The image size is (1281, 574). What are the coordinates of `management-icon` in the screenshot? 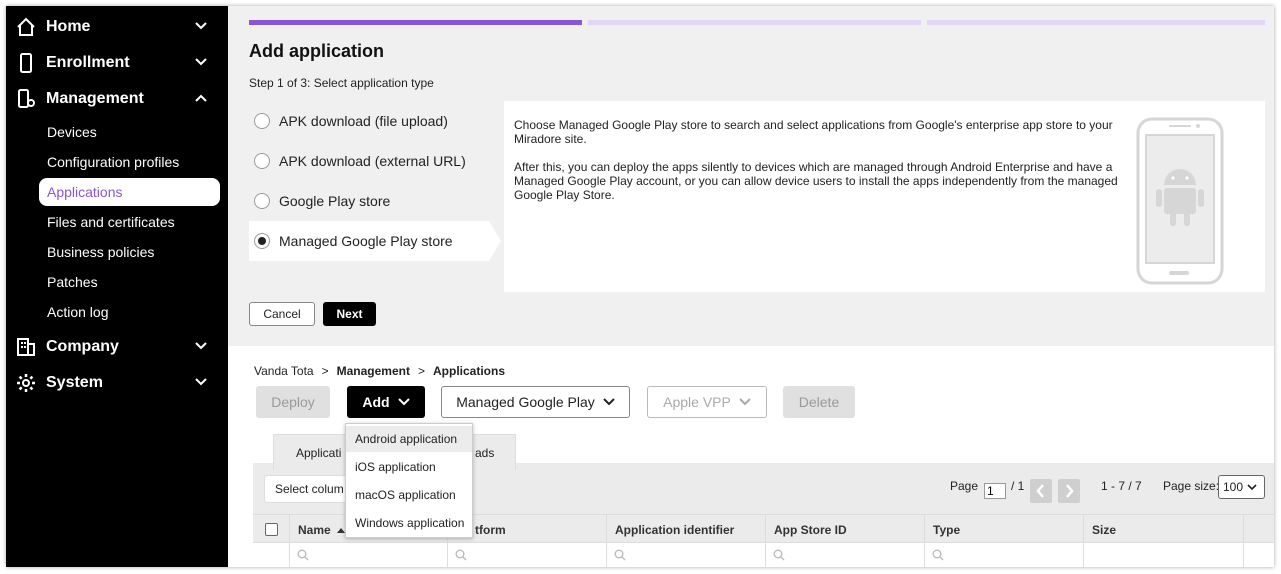 It's located at (26, 98).